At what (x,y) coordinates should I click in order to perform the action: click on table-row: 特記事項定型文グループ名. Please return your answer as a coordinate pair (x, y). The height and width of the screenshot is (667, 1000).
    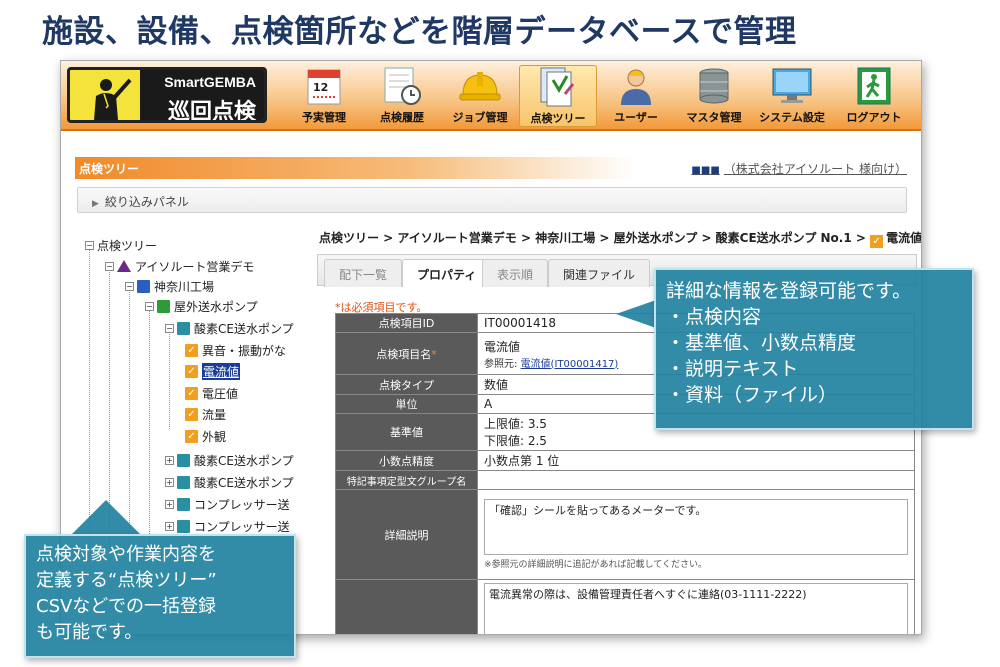
    Looking at the image, I should click on (625, 480).